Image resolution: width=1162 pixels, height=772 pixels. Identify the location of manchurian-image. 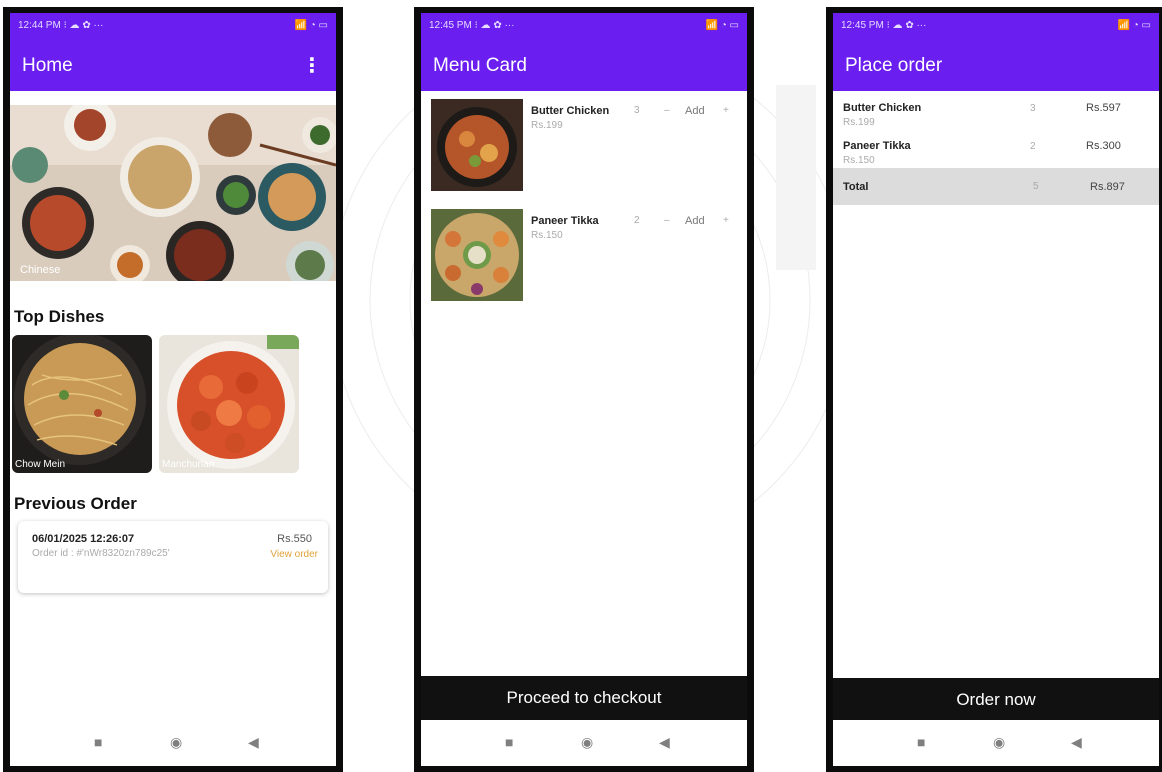
(229, 404).